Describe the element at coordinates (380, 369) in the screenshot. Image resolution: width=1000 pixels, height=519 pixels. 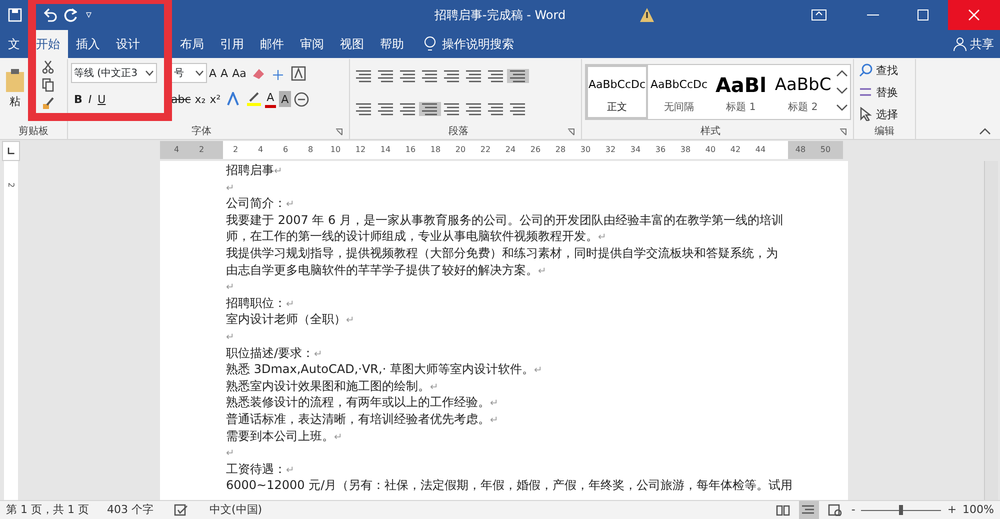
I see `document-text: 熟悉 3Dmax,AutoCAD,·VR,· 草图大师等室内设计软件。` at that location.